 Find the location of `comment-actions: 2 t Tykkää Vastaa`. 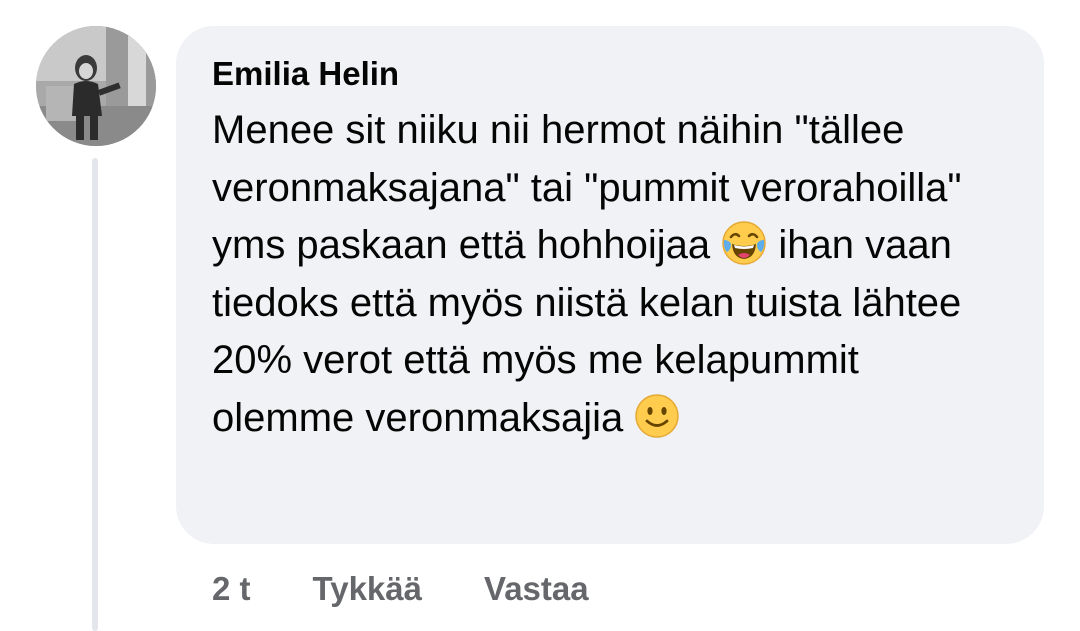

comment-actions: 2 t Tykkää Vastaa is located at coordinates (400, 589).